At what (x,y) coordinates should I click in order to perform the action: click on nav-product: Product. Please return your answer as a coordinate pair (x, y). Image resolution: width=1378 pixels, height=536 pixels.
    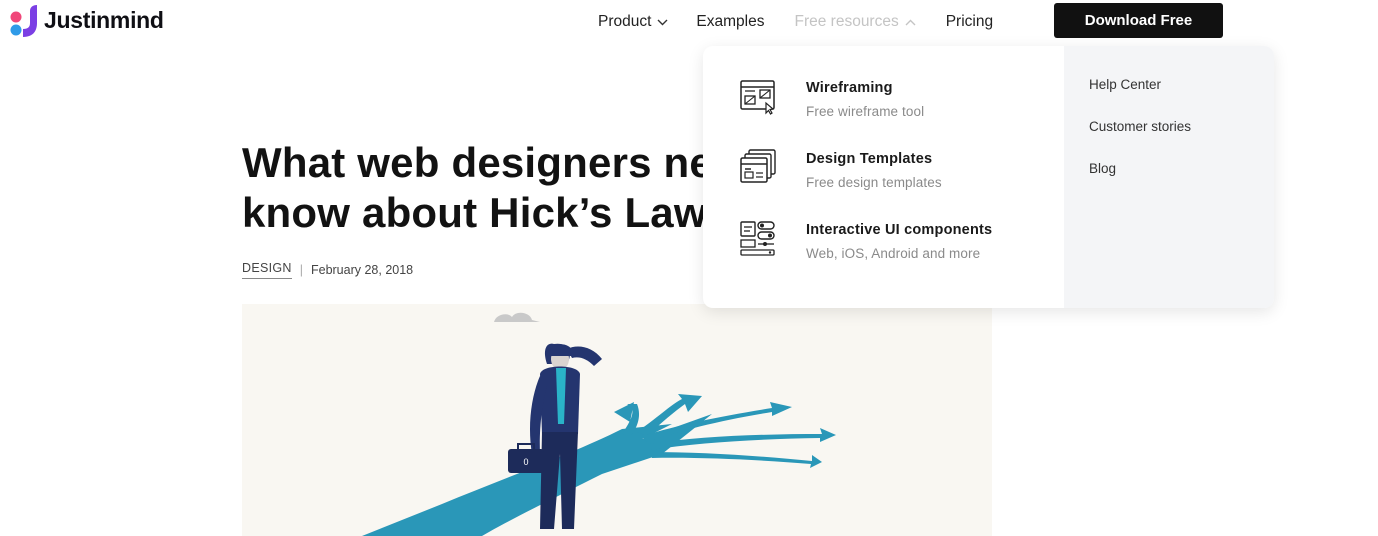
    Looking at the image, I should click on (633, 22).